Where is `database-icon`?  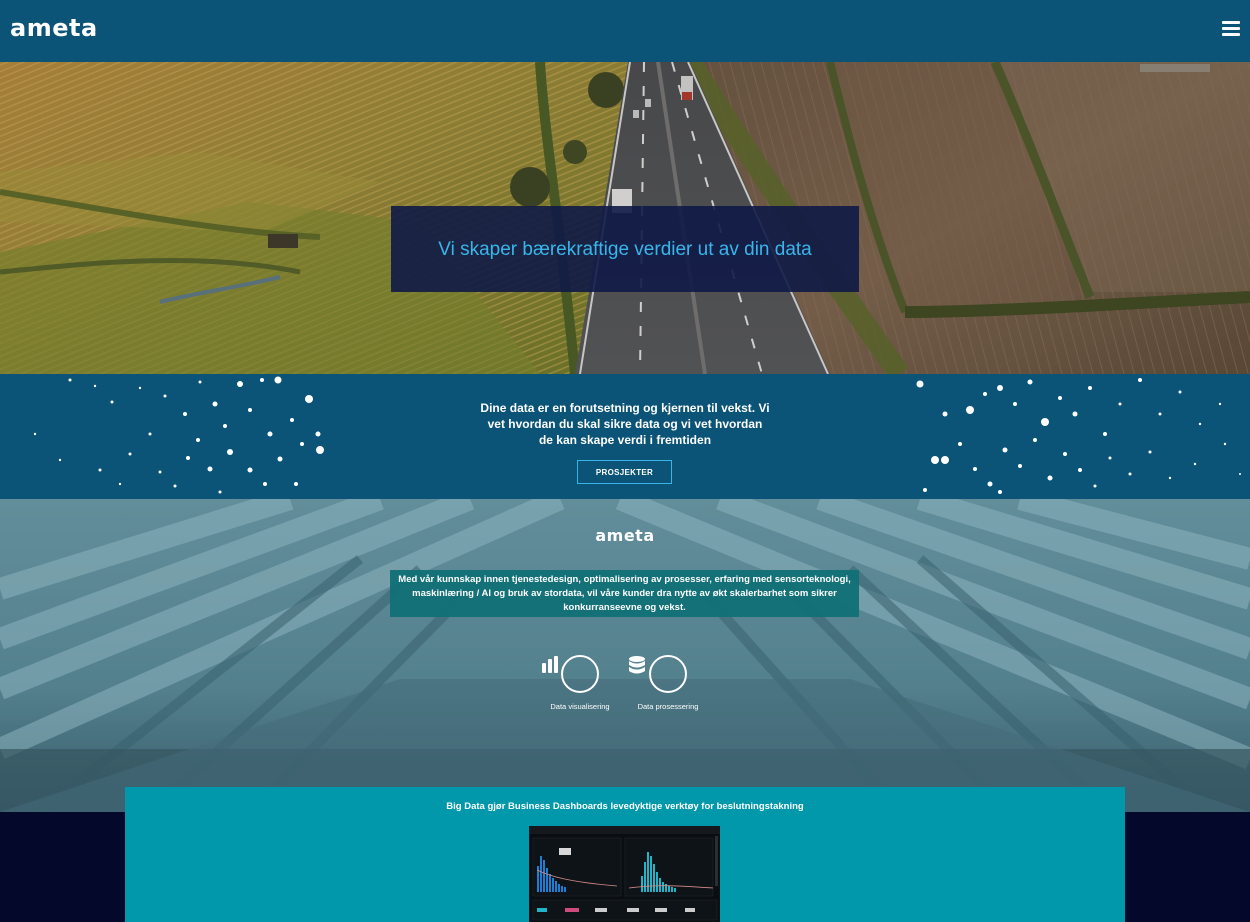 database-icon is located at coordinates (658, 674).